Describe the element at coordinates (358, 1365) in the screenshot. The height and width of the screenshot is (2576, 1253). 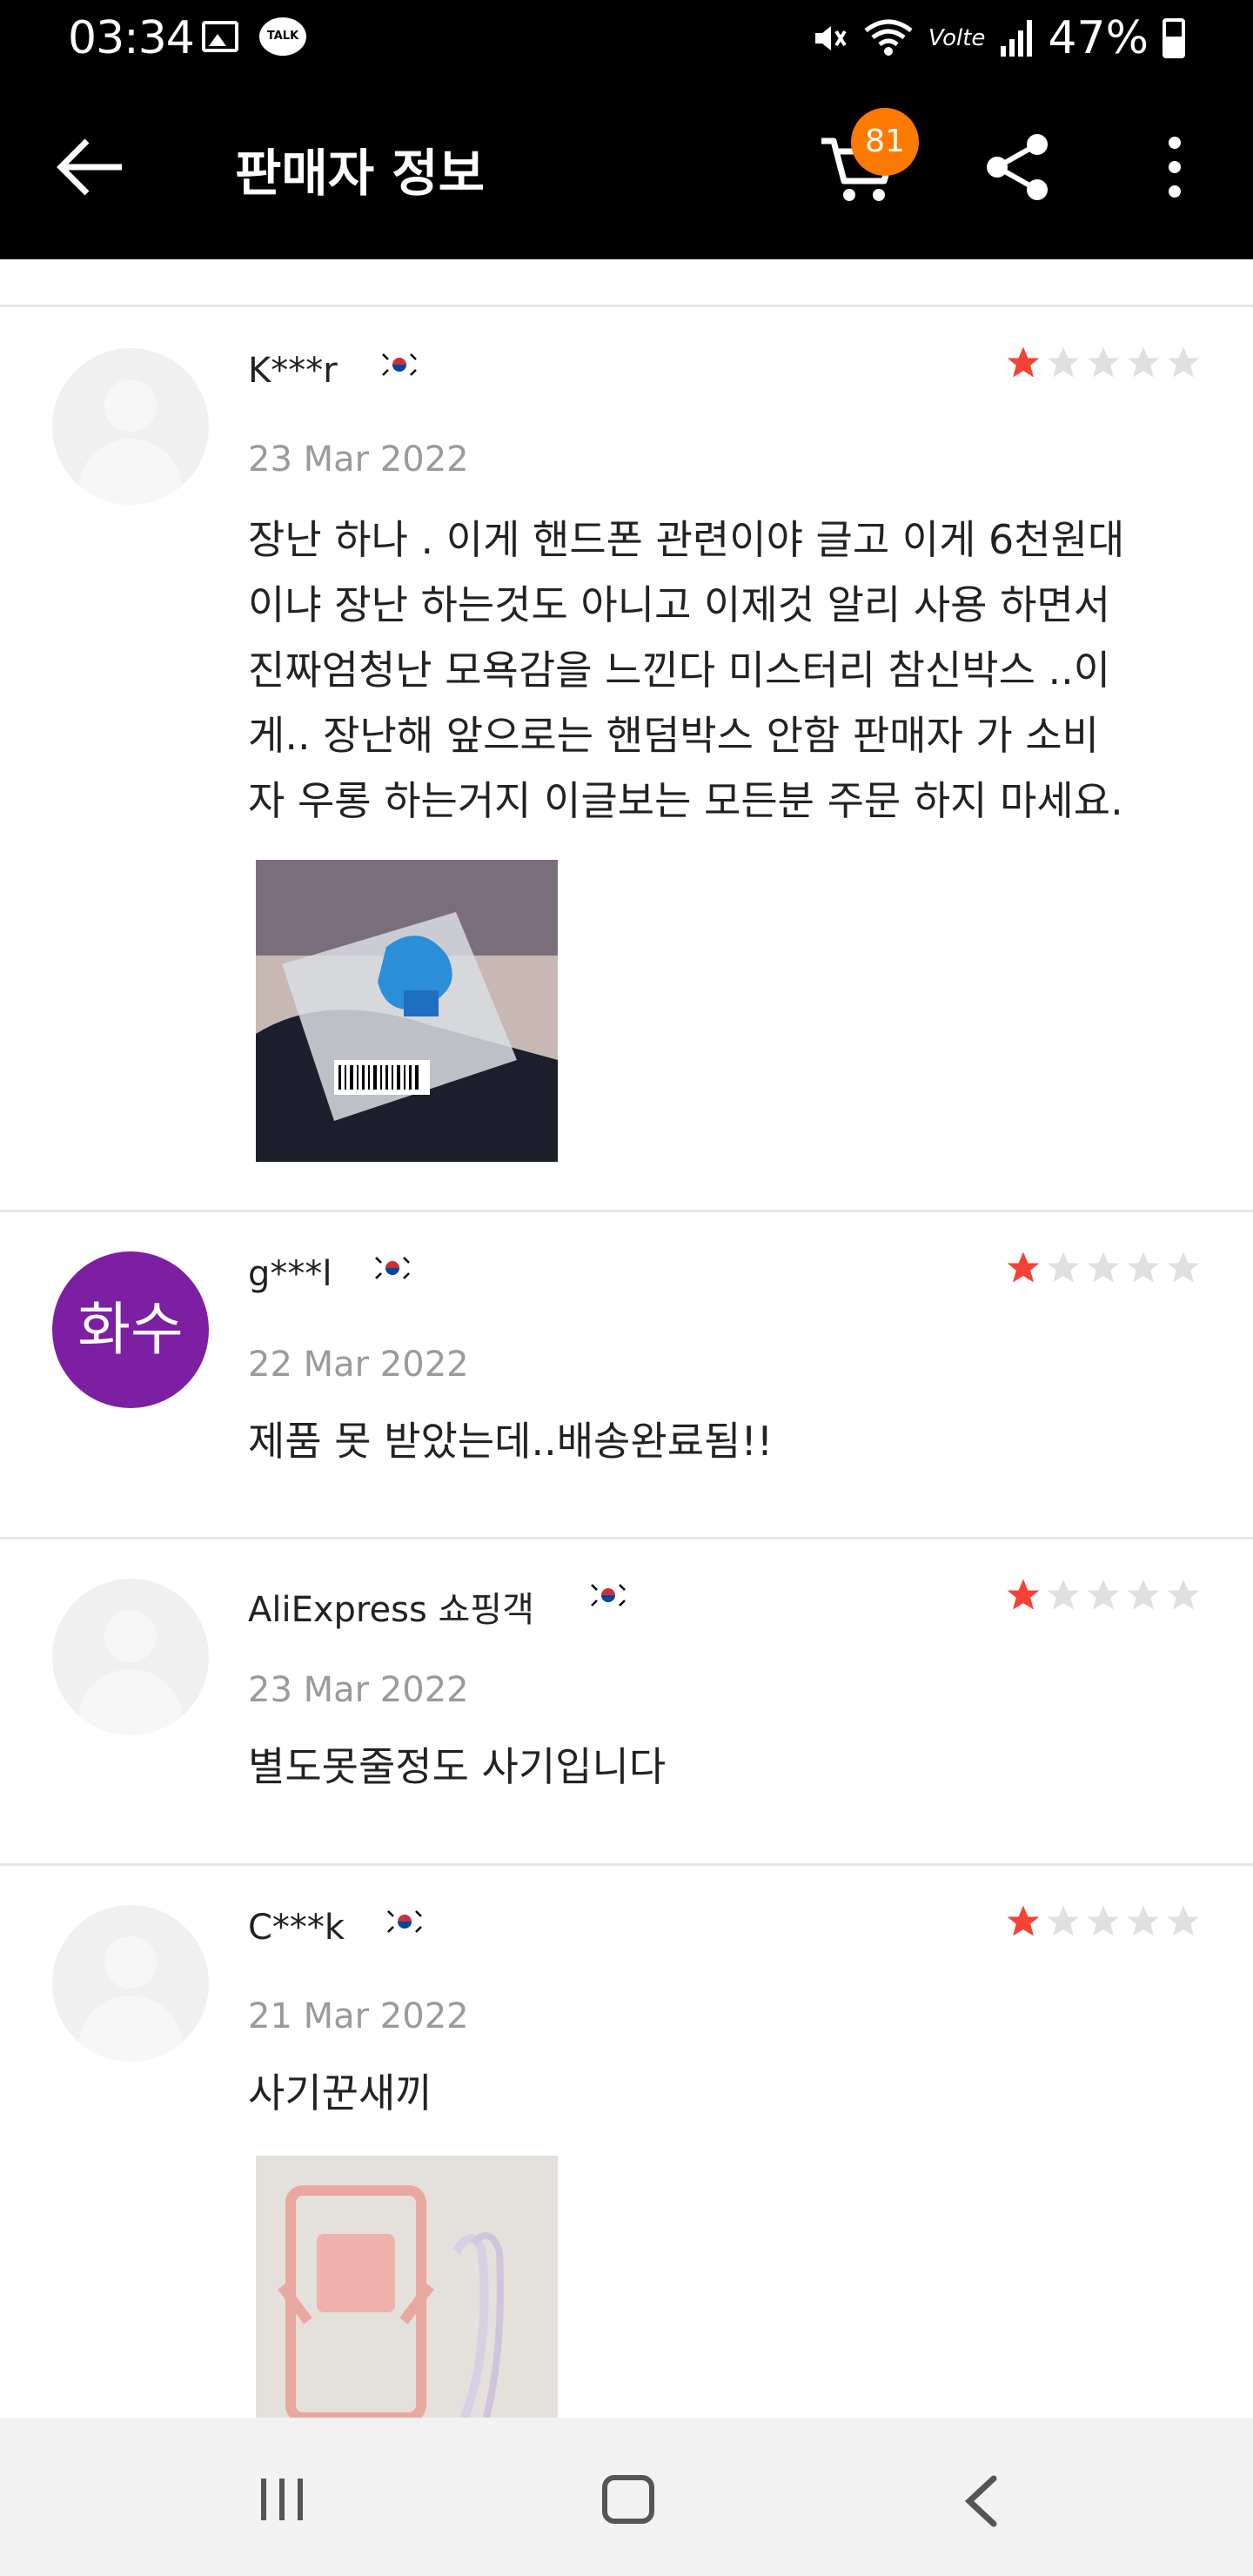
I see `review-date: 22 Mar 2022` at that location.